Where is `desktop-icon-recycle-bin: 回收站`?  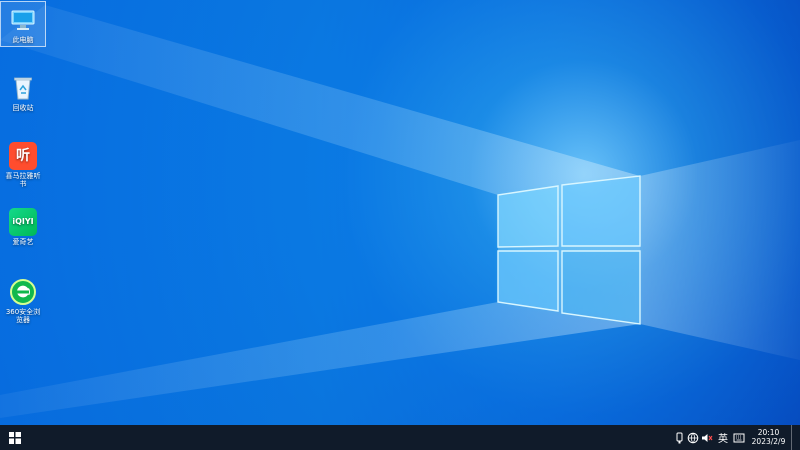 desktop-icon-recycle-bin: 回收站 is located at coordinates (23, 92).